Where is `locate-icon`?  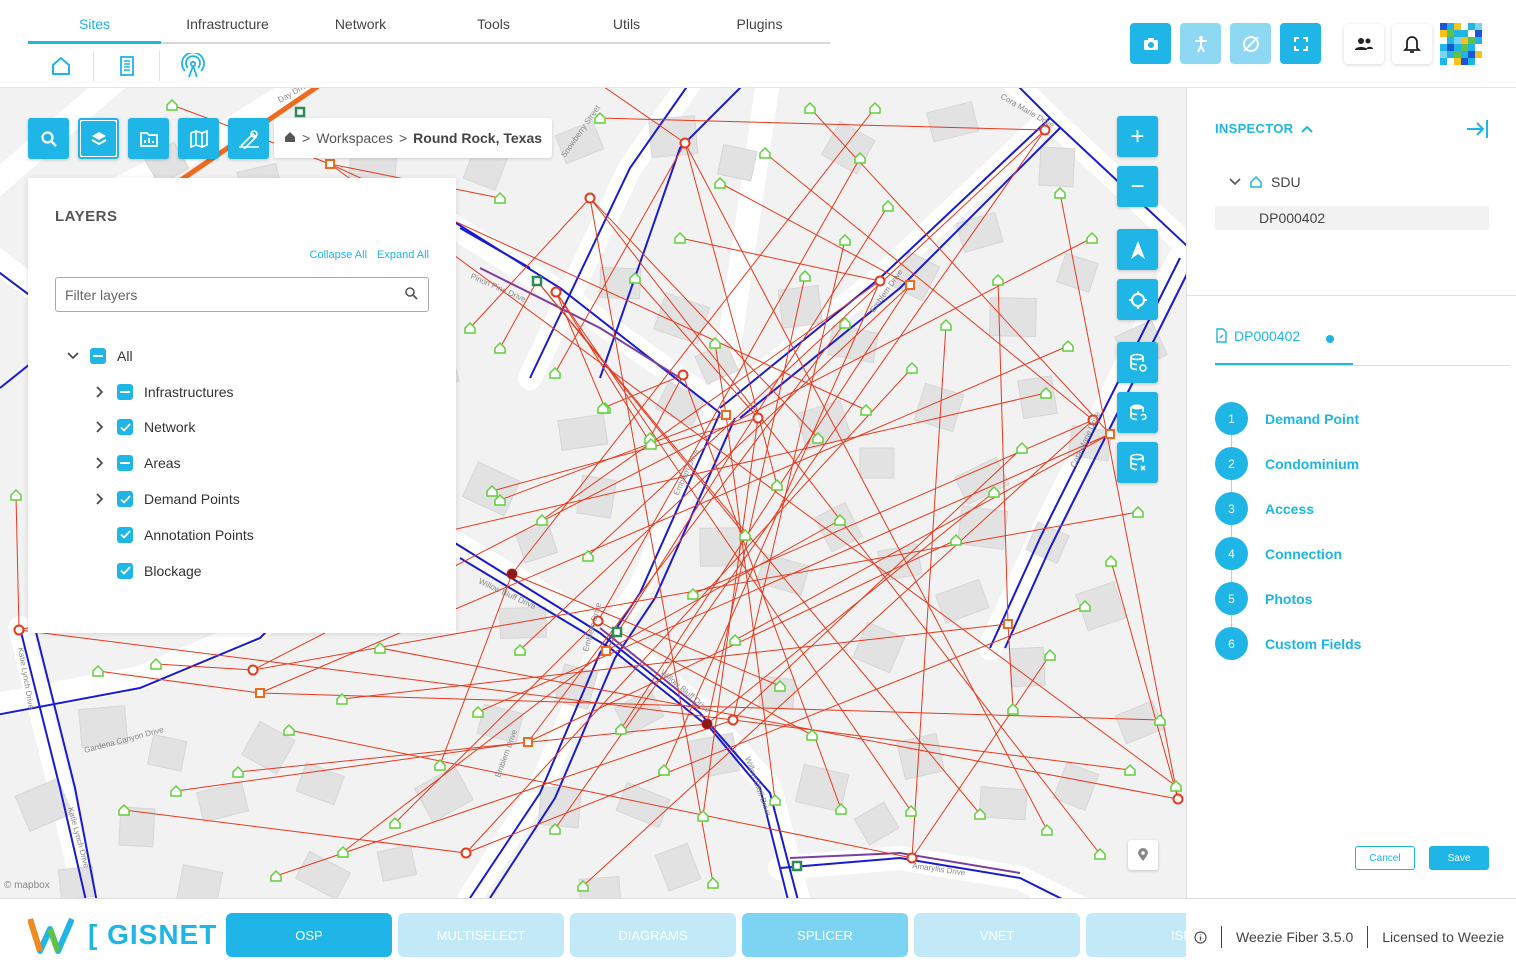 locate-icon is located at coordinates (1137, 299).